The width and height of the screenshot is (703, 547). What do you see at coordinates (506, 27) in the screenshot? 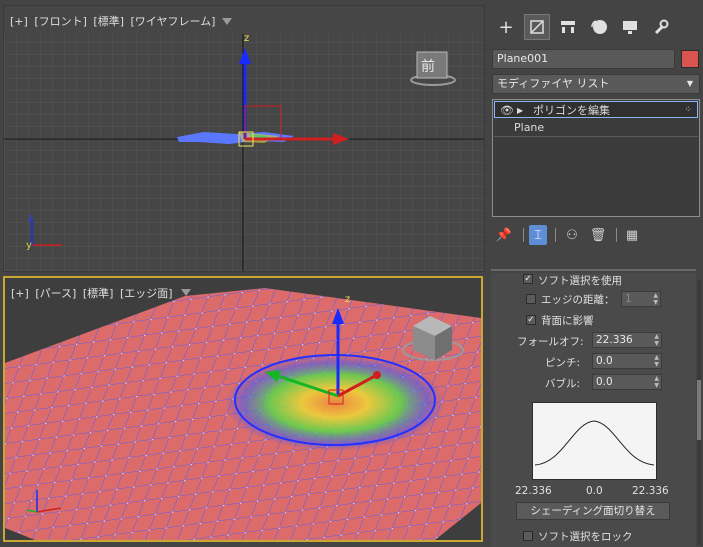
I see `create-tab: +` at bounding box center [506, 27].